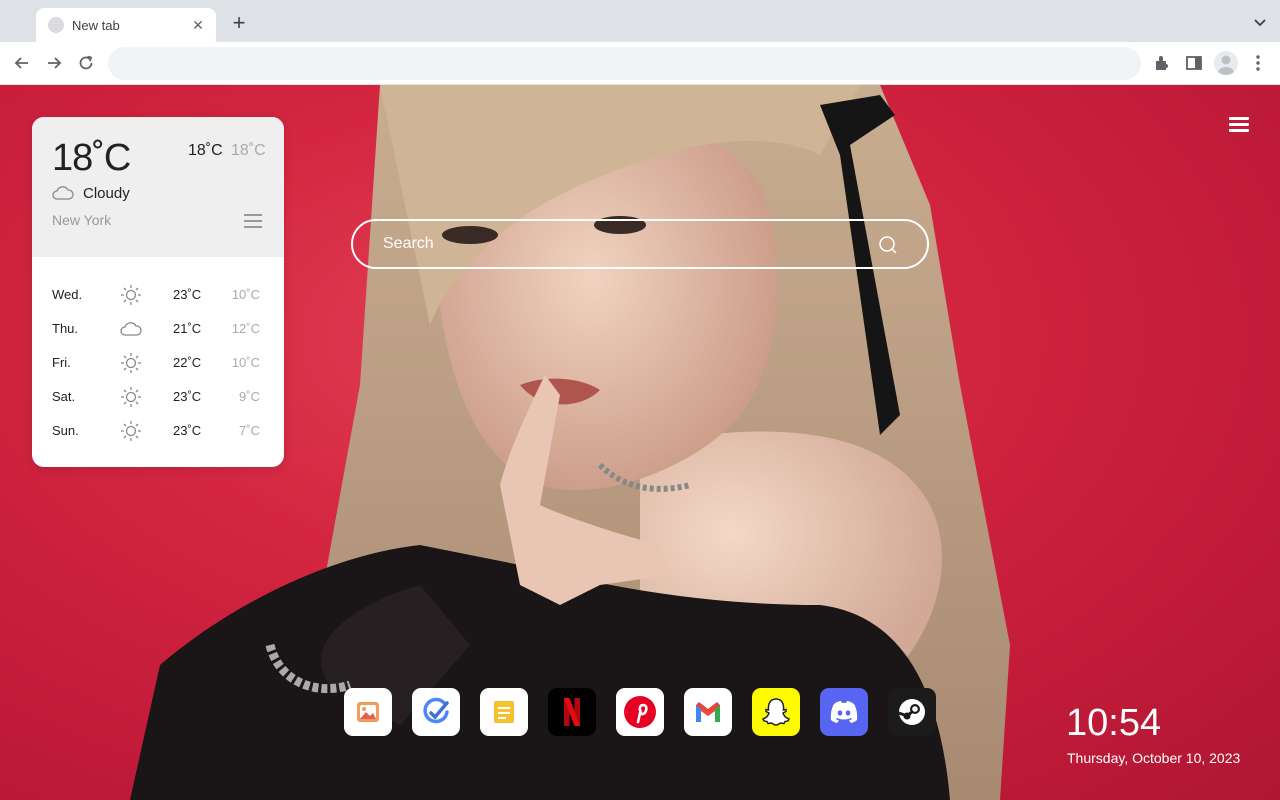 This screenshot has height=800, width=1280. I want to click on forecast-day: Thu., so click(65, 328).